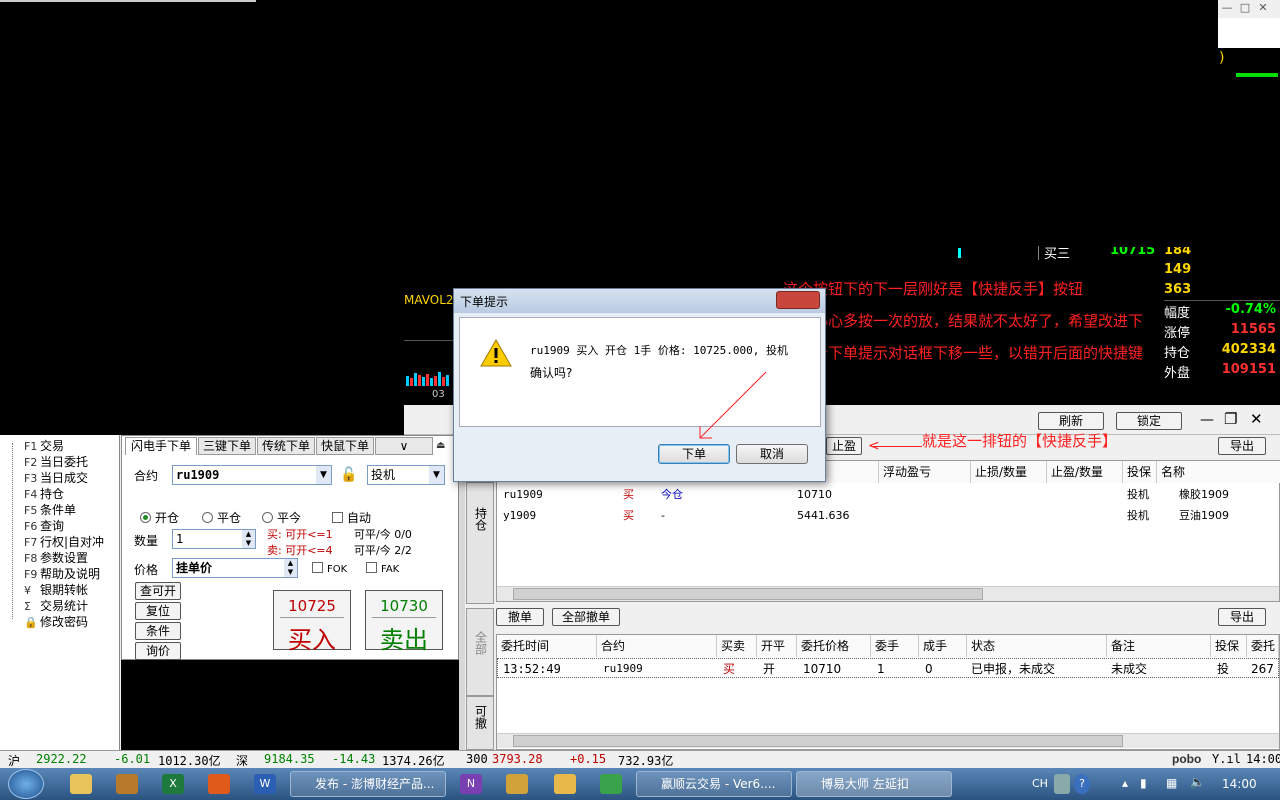  Describe the element at coordinates (252, 475) in the screenshot. I see `contract-input: ru1909` at that location.